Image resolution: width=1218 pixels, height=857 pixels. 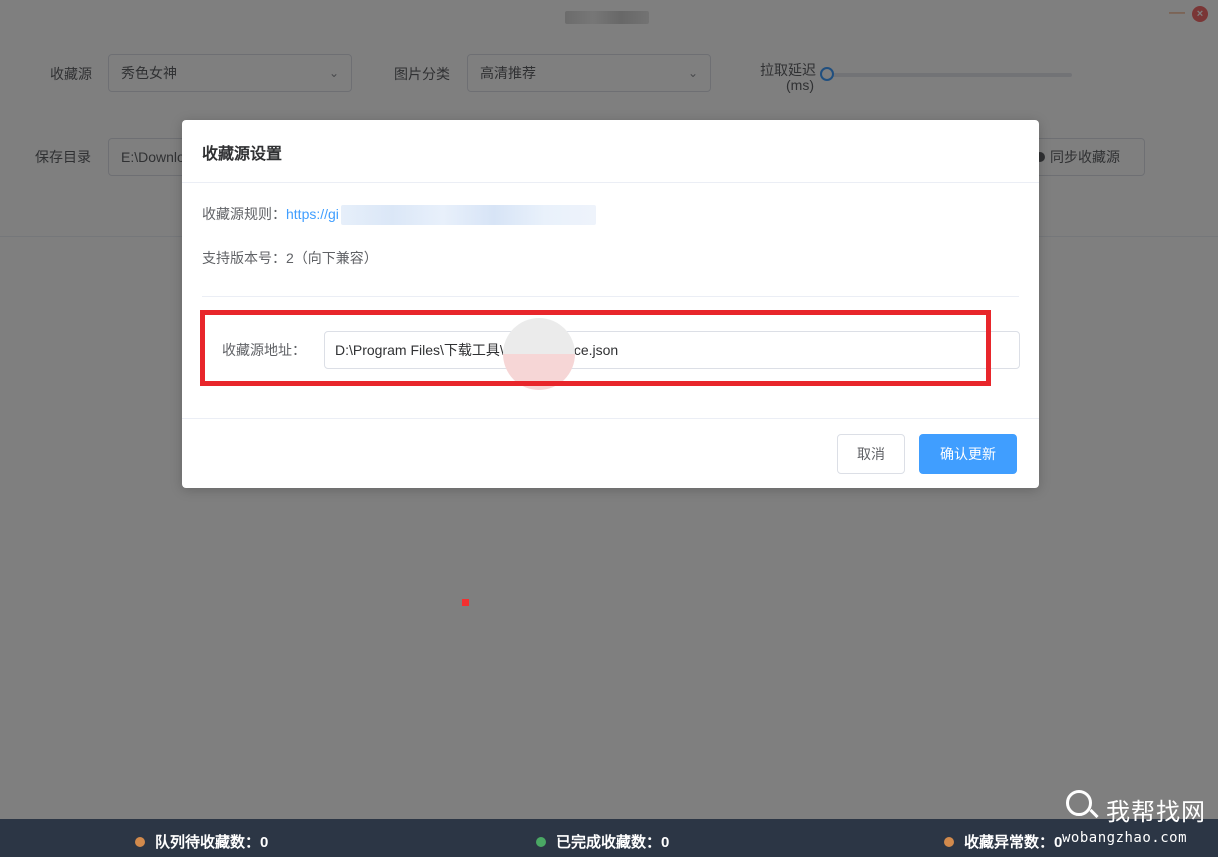 What do you see at coordinates (871, 454) in the screenshot?
I see `cancel-button: 取消` at bounding box center [871, 454].